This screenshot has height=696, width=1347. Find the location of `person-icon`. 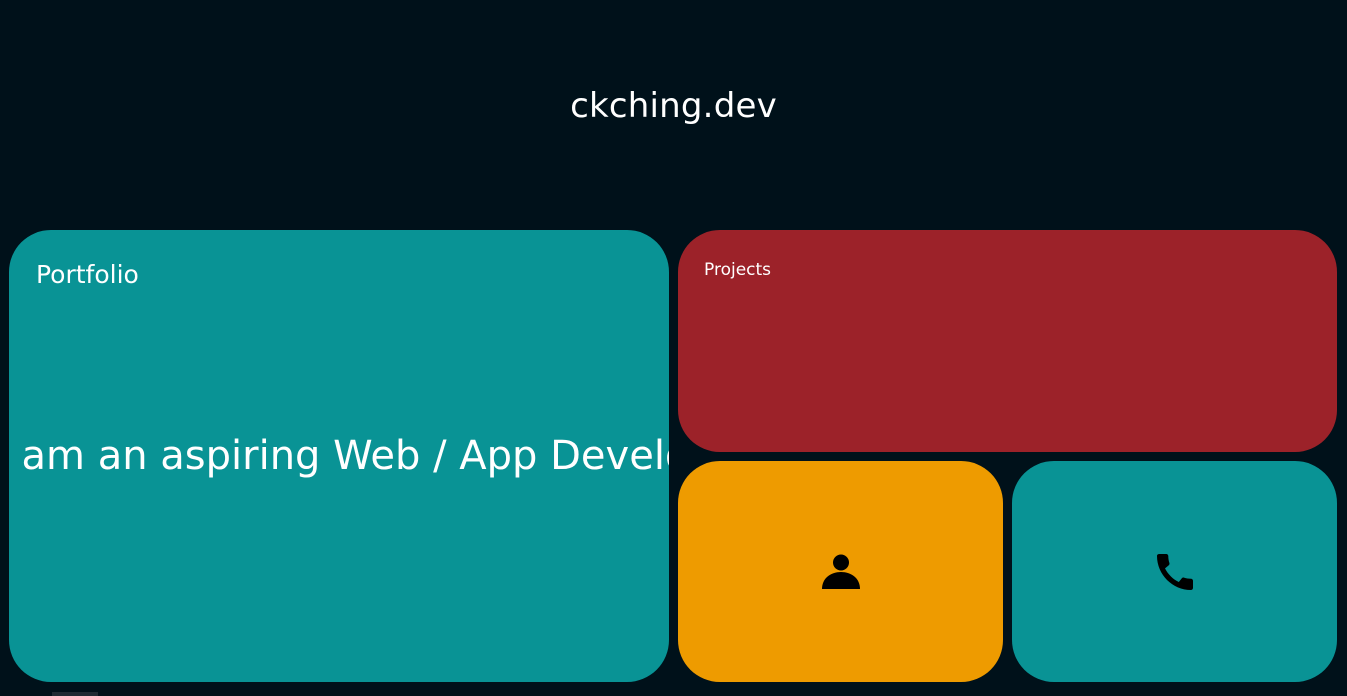

person-icon is located at coordinates (841, 572).